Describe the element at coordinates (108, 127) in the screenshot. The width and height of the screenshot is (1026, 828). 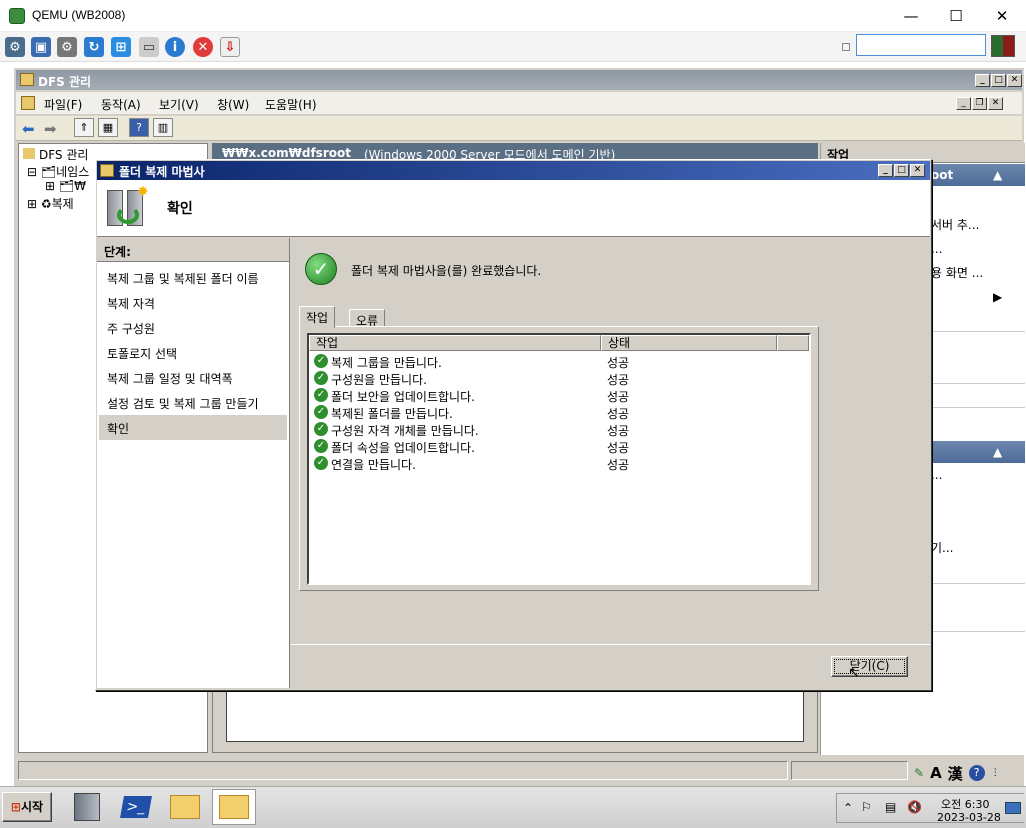
I see `show-hide-tree-icon: ▦` at that location.